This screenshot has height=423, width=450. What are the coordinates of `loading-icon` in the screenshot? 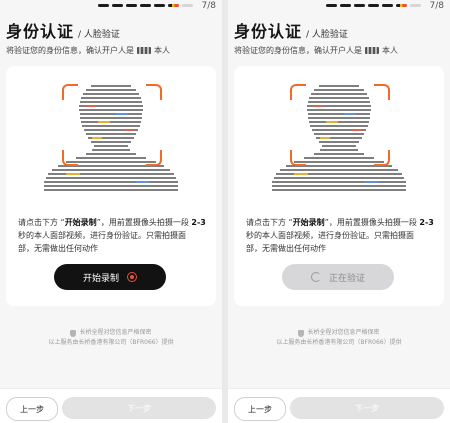 It's located at (315, 277).